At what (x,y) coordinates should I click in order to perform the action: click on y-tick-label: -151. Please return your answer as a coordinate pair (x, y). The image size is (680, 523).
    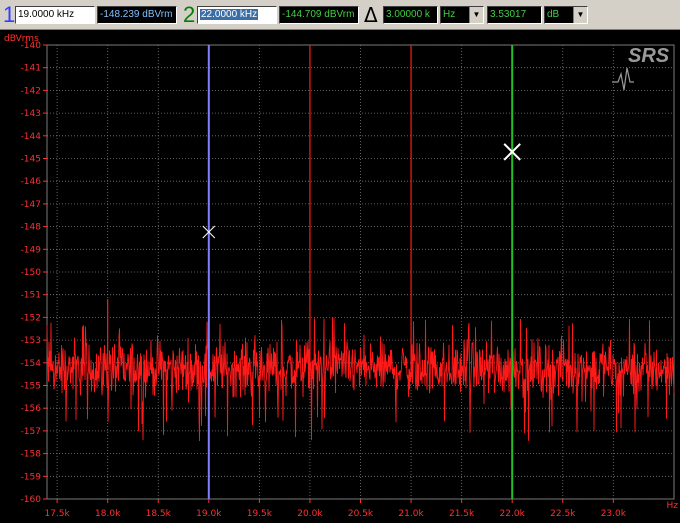
    Looking at the image, I should click on (31, 296).